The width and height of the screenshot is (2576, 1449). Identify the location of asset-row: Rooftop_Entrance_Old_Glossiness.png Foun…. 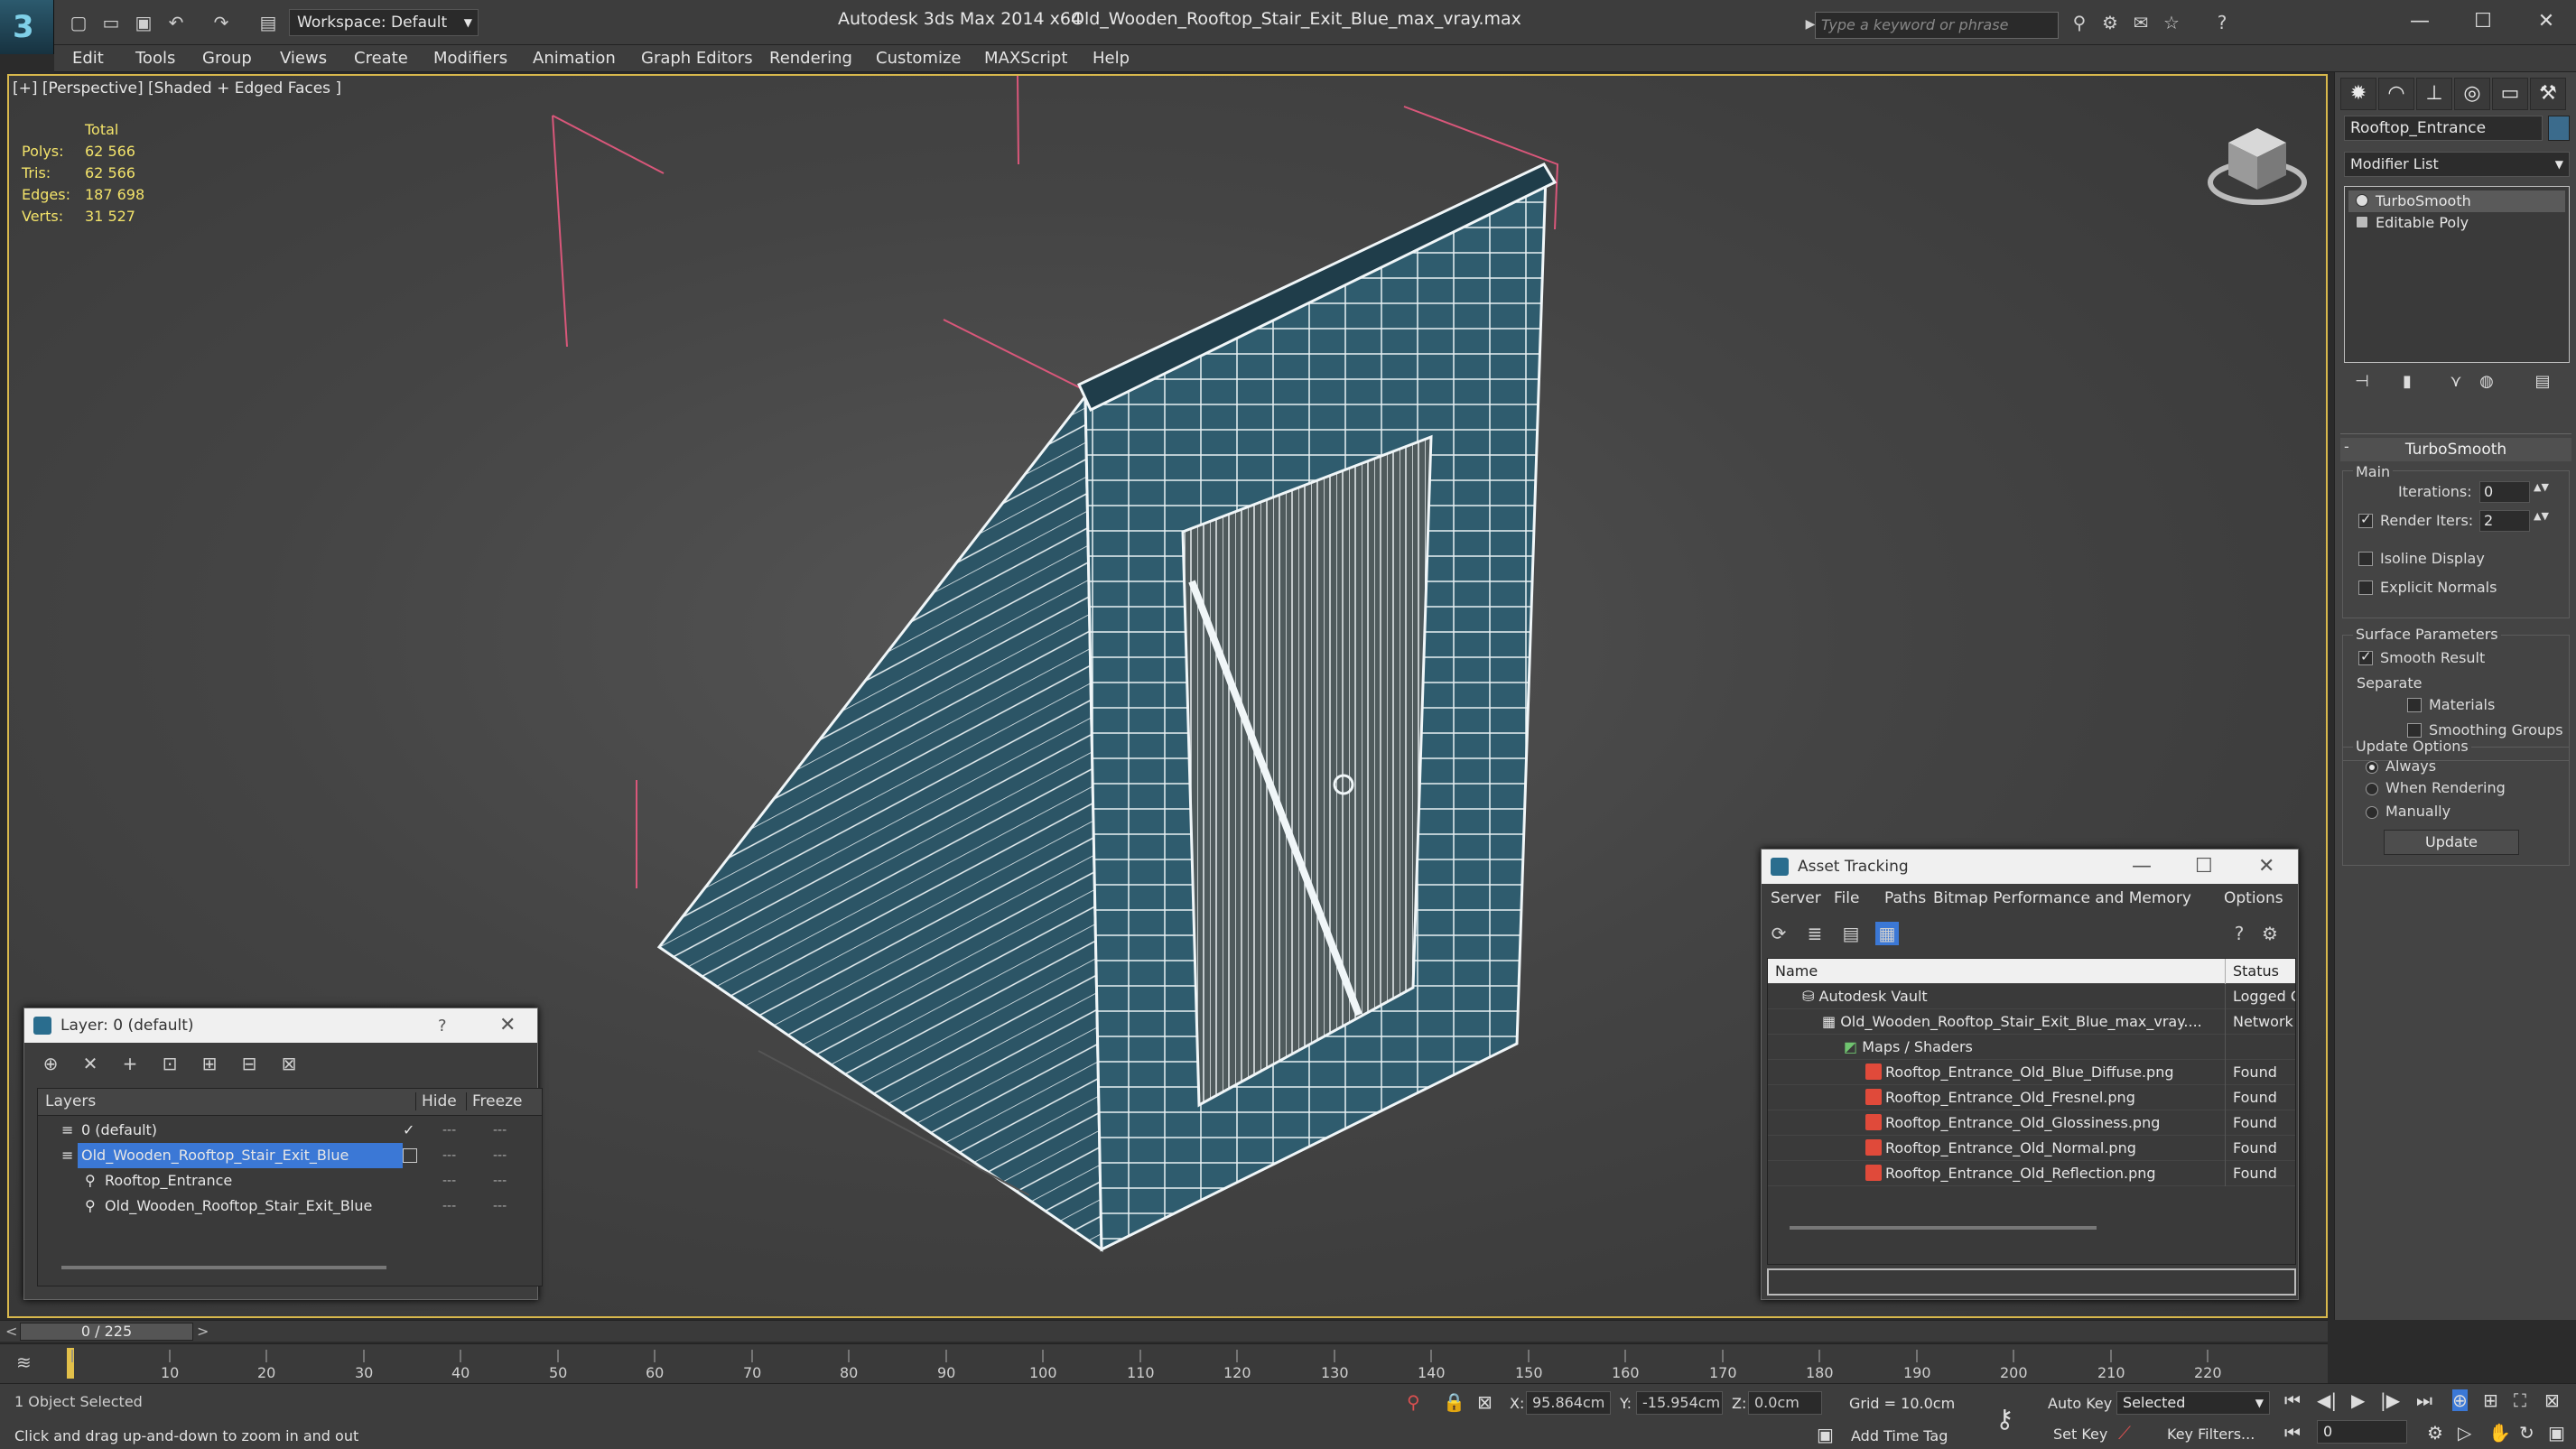
(2031, 1123).